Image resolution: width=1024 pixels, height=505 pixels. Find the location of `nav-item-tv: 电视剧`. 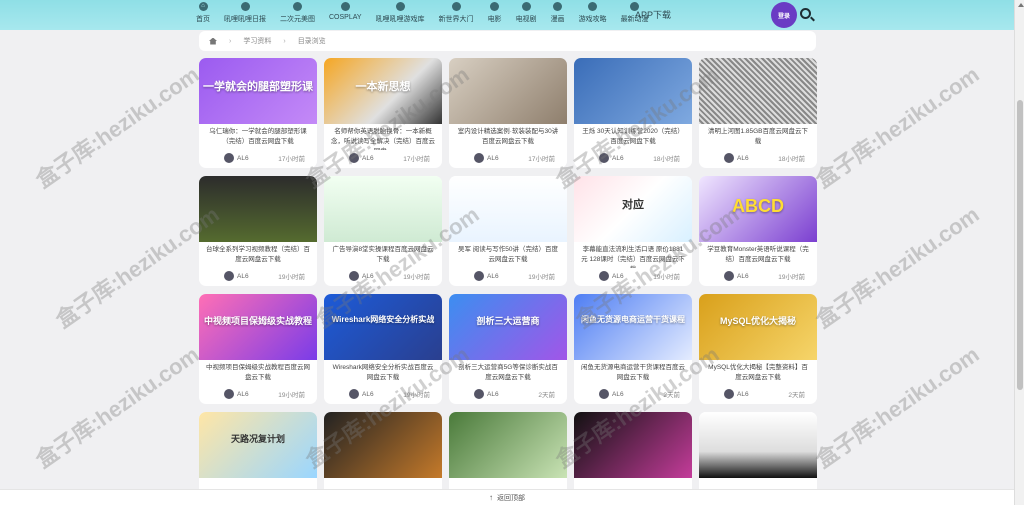

nav-item-tv: 电视剧 is located at coordinates (526, 13).